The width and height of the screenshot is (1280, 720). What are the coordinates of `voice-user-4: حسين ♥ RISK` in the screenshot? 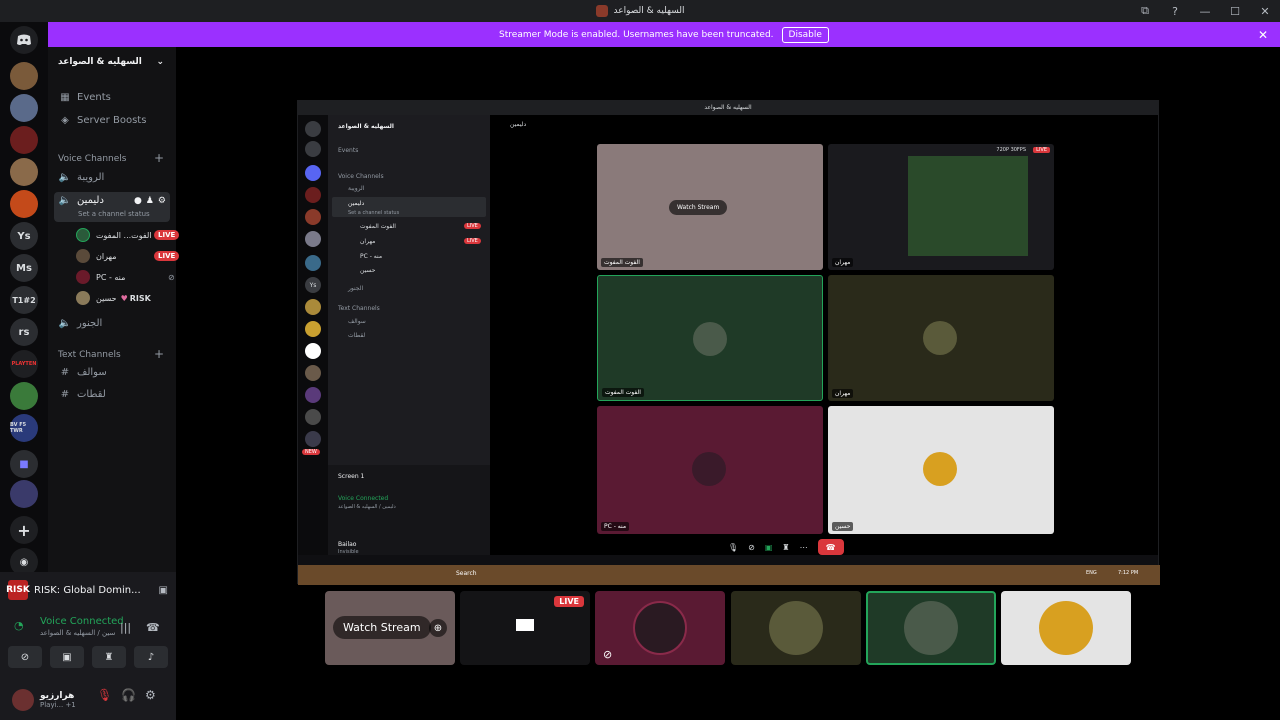 It's located at (113, 298).